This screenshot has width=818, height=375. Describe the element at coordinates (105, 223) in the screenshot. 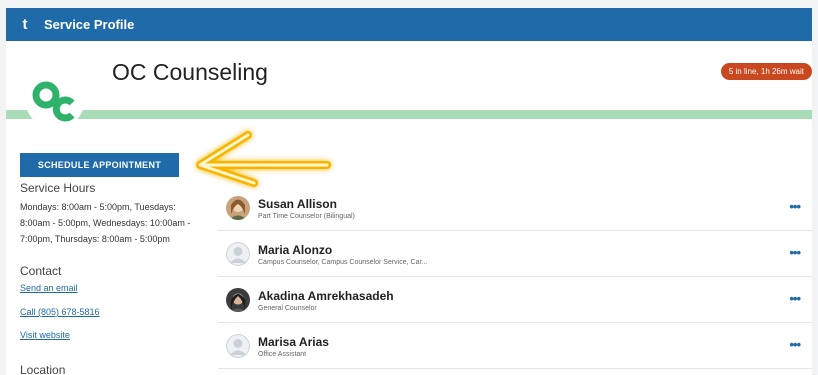

I see `hours-line: 8:00am - 5:00pm, Wednesdays: 10:00am -` at that location.